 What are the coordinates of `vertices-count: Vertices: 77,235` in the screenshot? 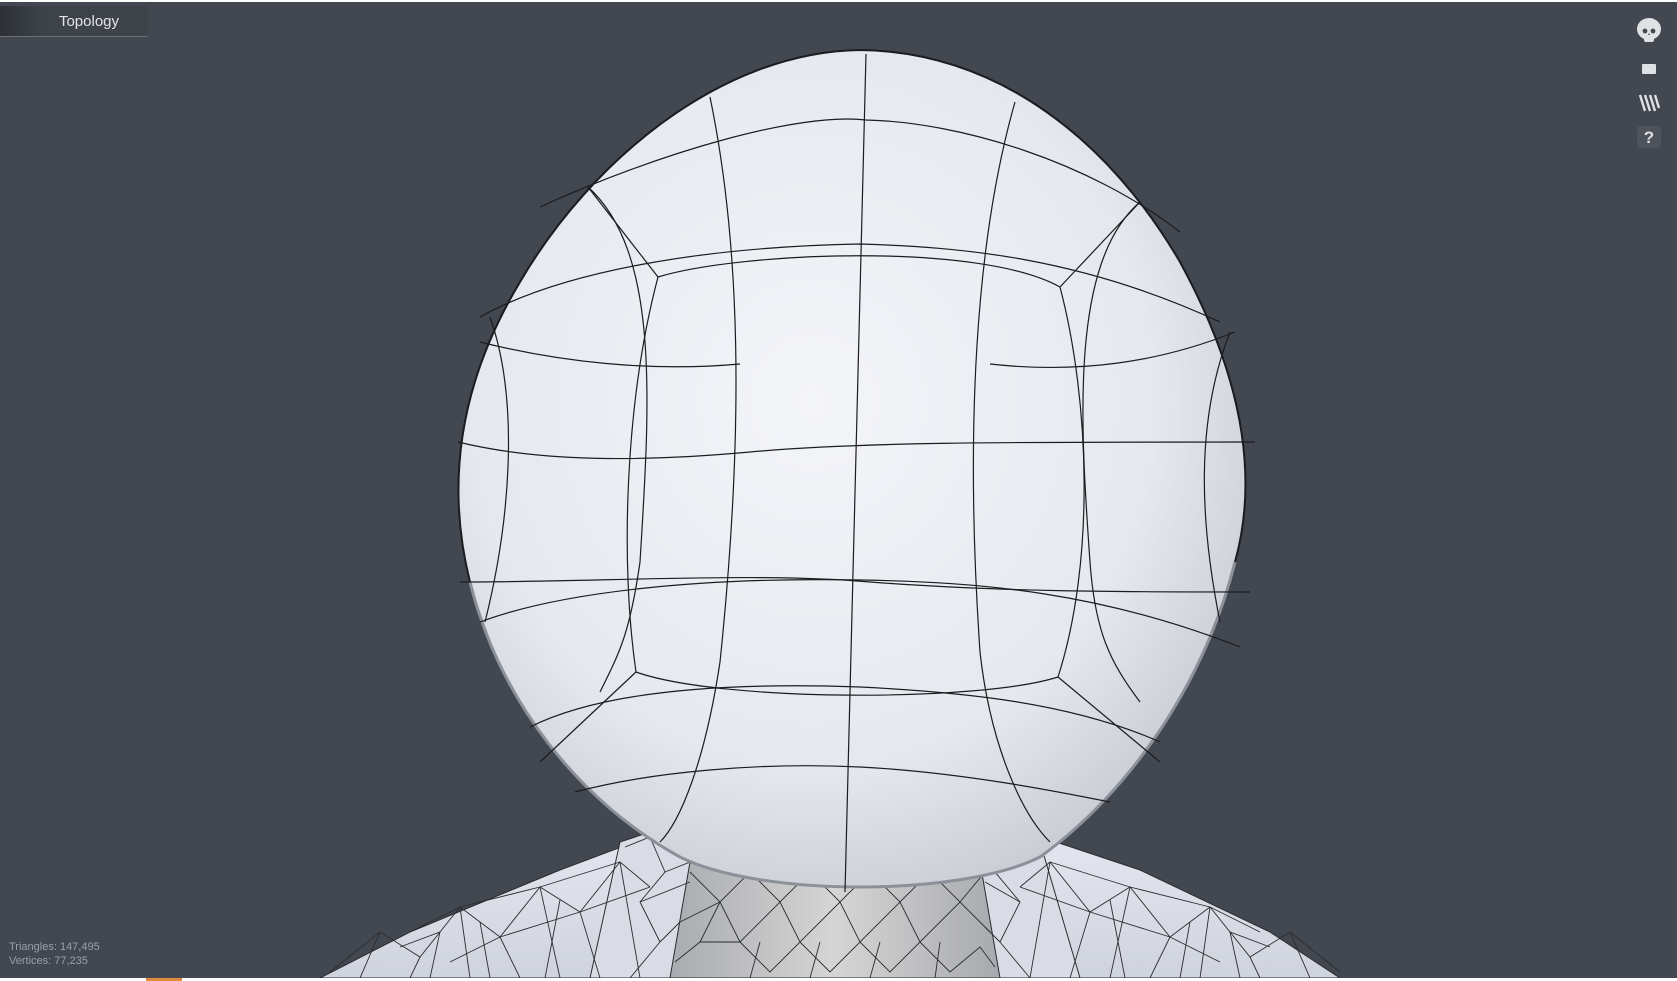 It's located at (48, 961).